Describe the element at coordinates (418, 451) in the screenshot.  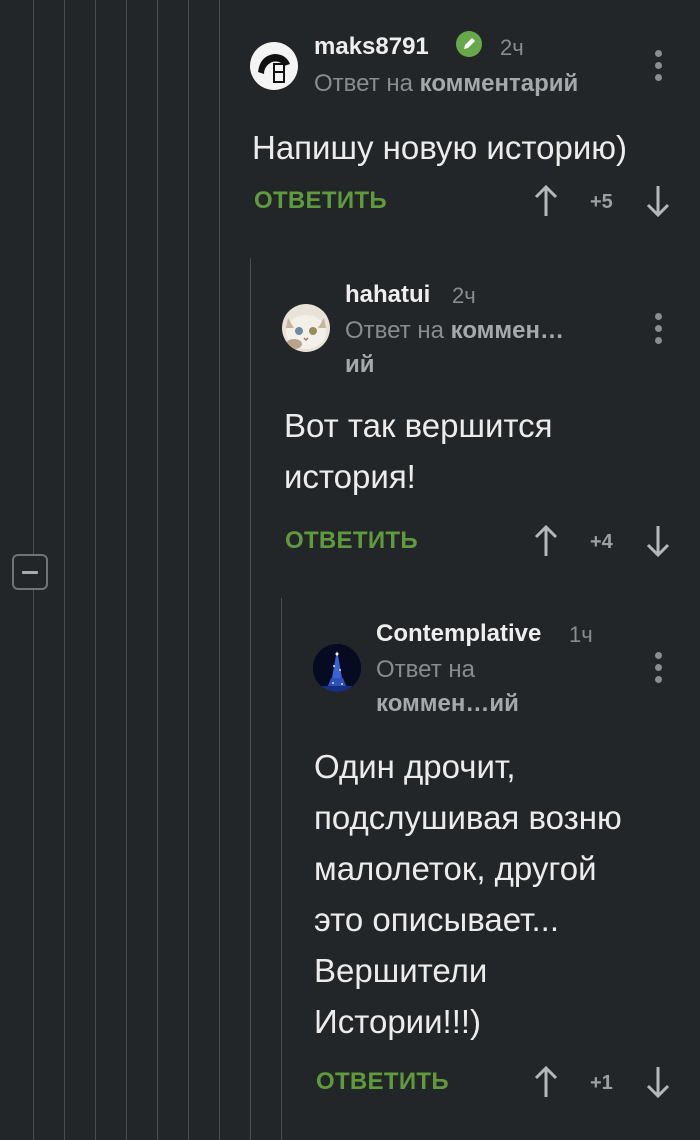
I see `comment-text: Вот так вершится история!` at that location.